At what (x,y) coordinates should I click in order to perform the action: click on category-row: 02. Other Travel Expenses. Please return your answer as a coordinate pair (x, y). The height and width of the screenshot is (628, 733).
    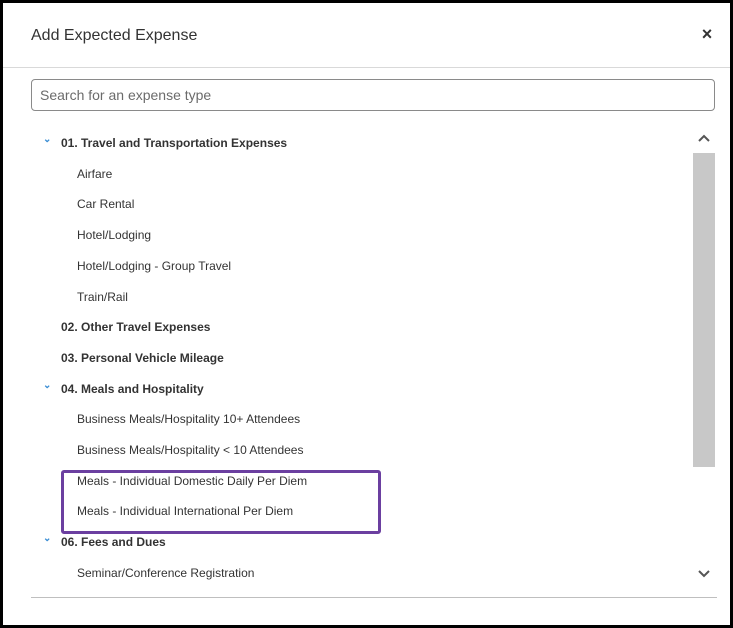
    Looking at the image, I should click on (135, 327).